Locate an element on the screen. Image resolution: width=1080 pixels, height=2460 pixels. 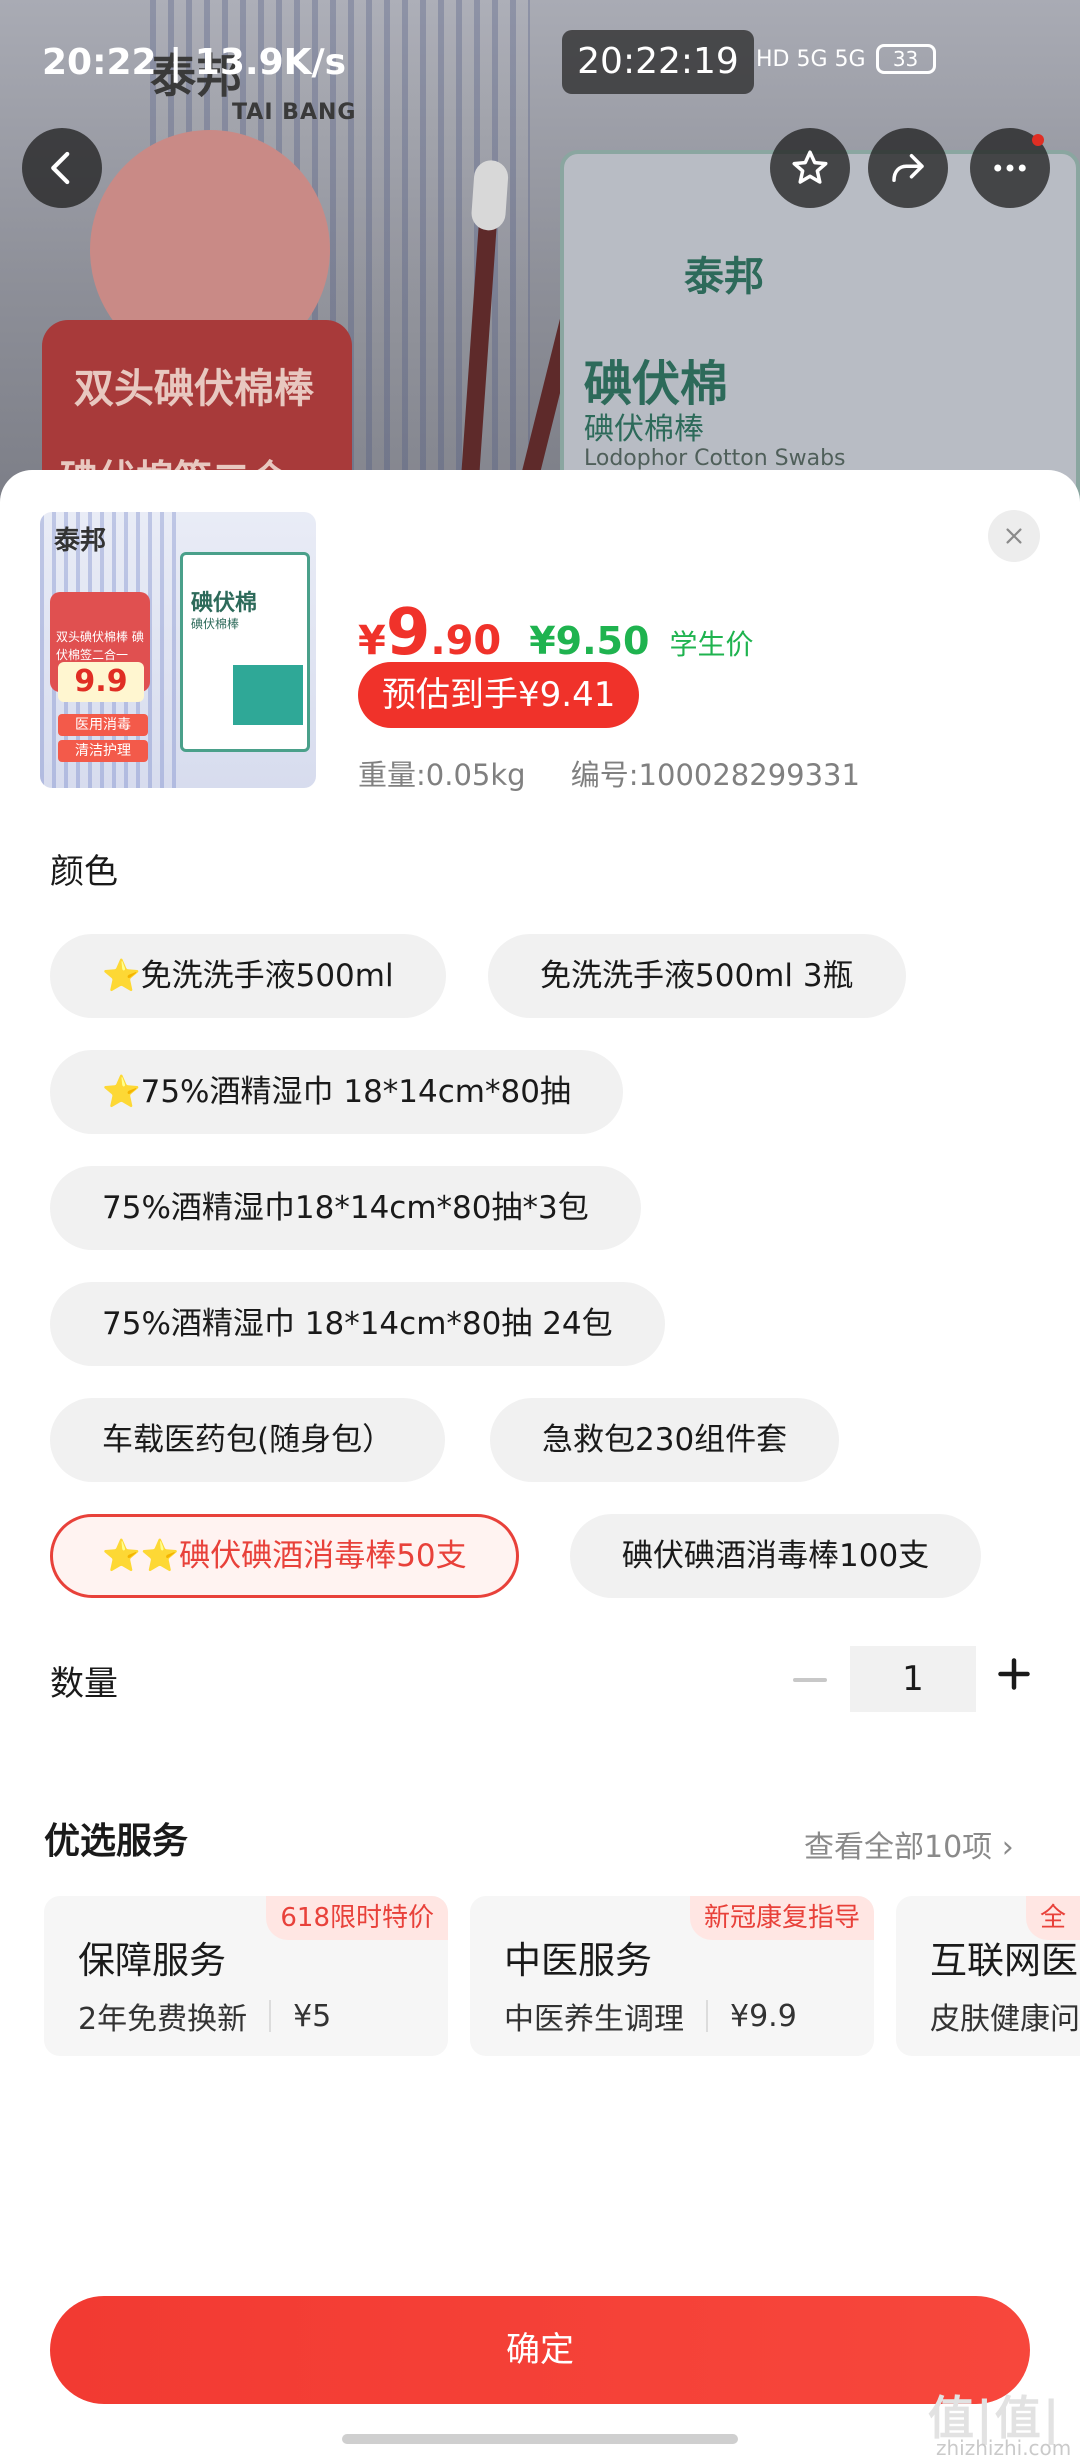
service-badge: 新冠康复指导 is located at coordinates (781, 1918).